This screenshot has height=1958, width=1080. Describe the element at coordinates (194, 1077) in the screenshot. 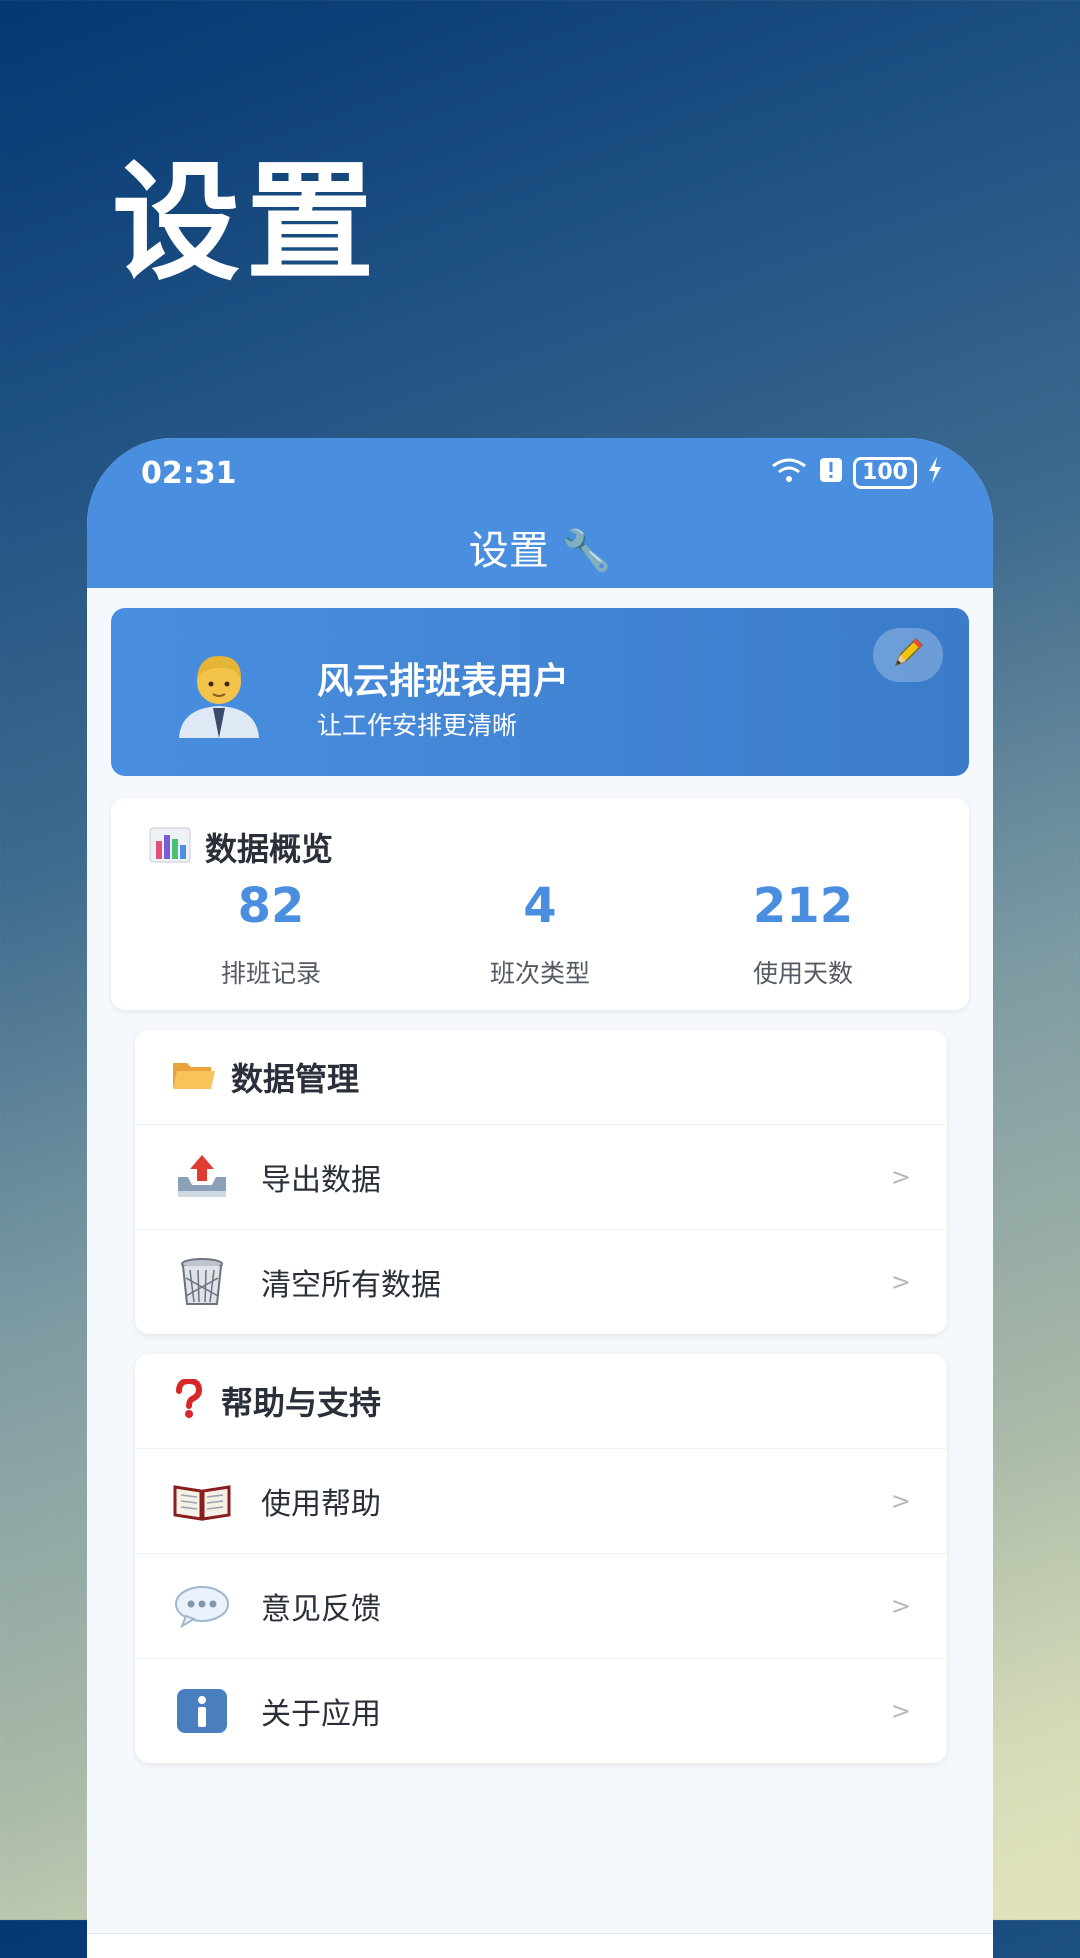

I see `folder-icon` at that location.